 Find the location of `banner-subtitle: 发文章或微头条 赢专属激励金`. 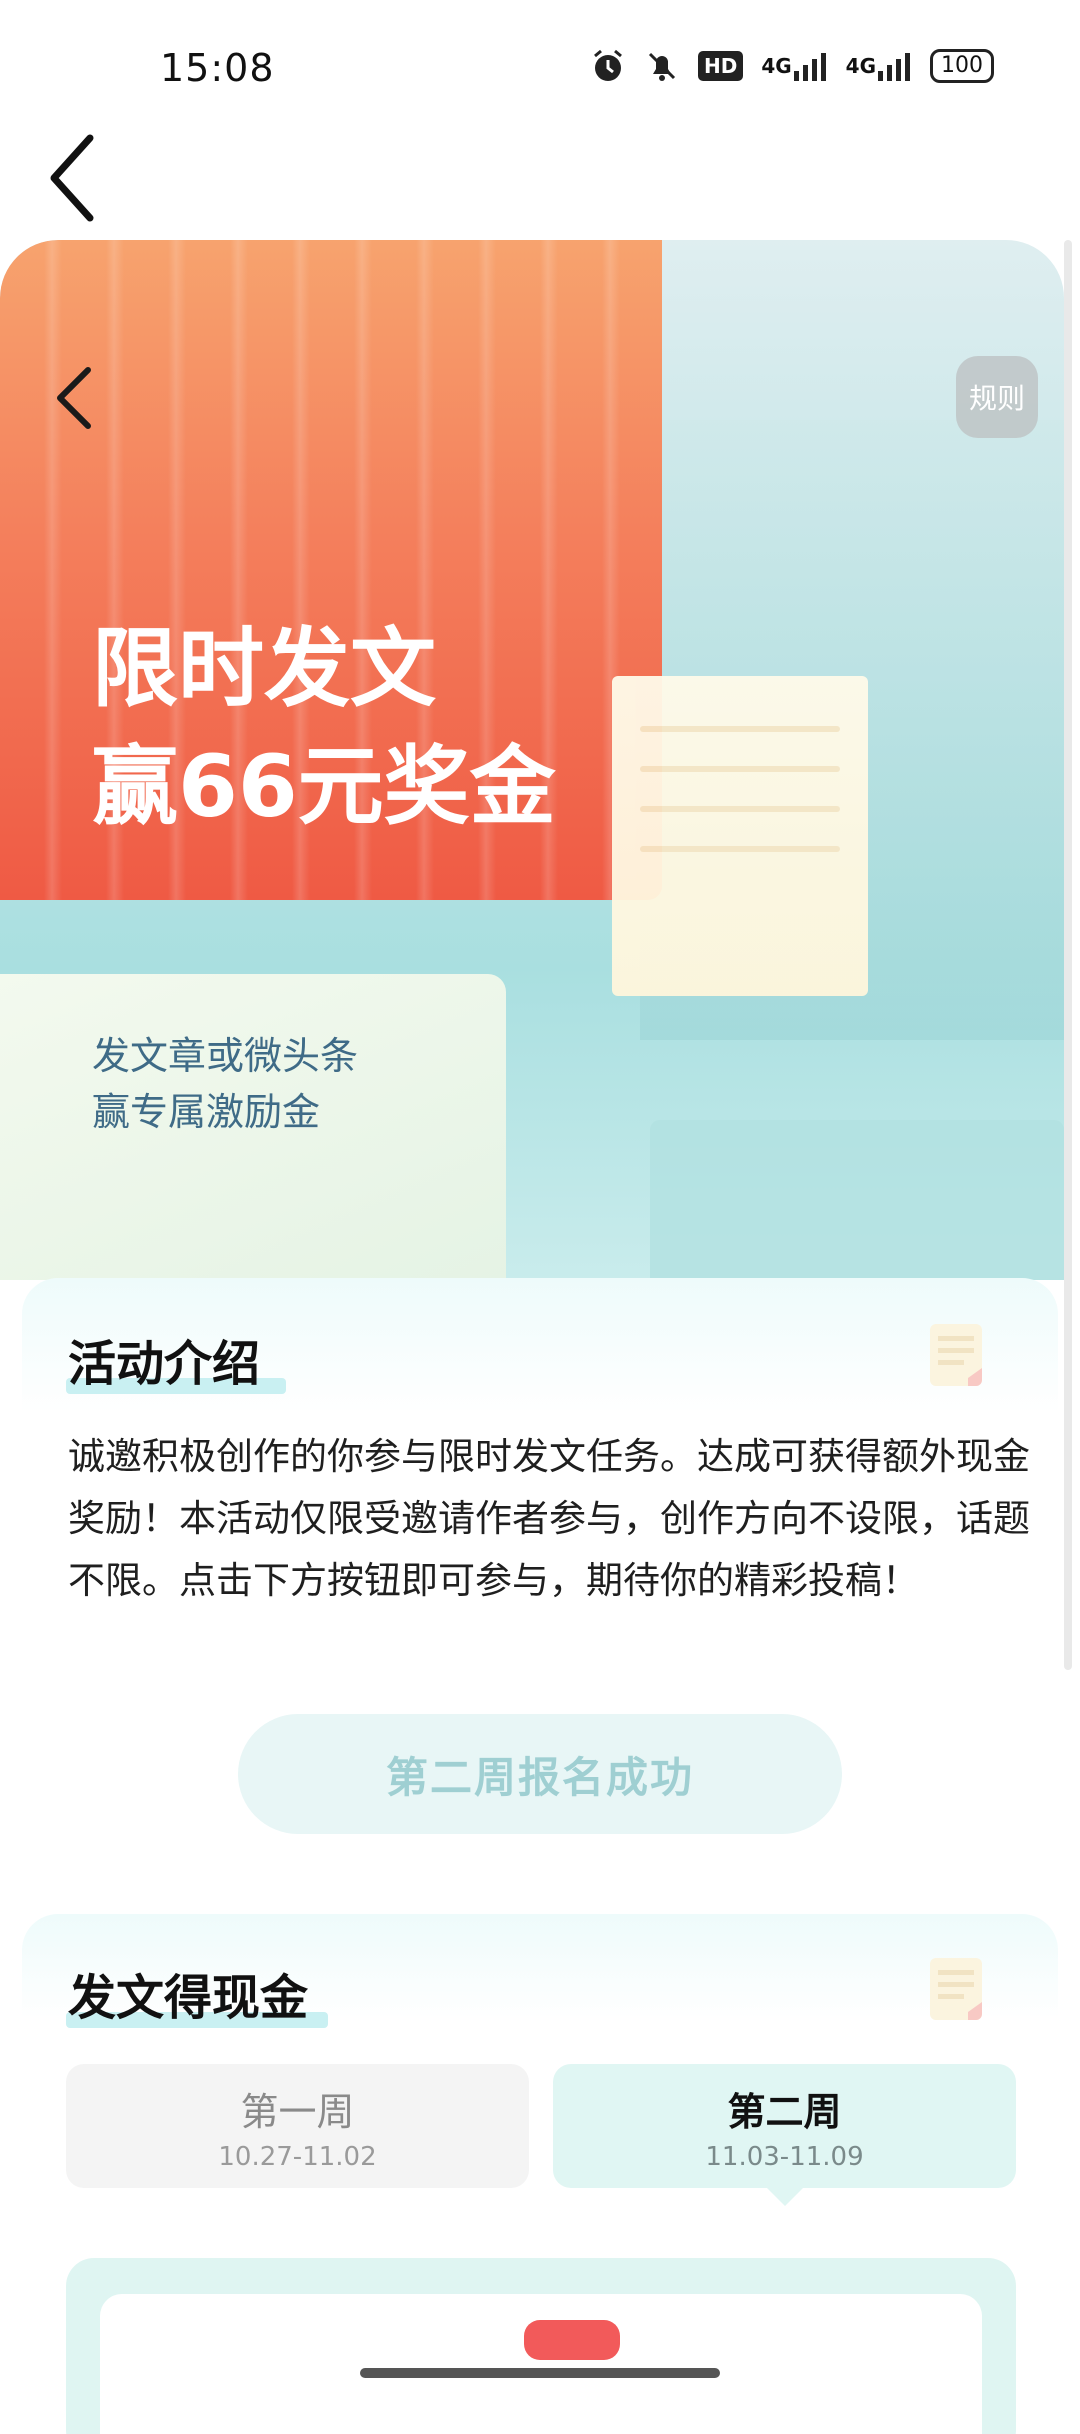

banner-subtitle: 发文章或微头条 赢专属激励金 is located at coordinates (225, 1084).